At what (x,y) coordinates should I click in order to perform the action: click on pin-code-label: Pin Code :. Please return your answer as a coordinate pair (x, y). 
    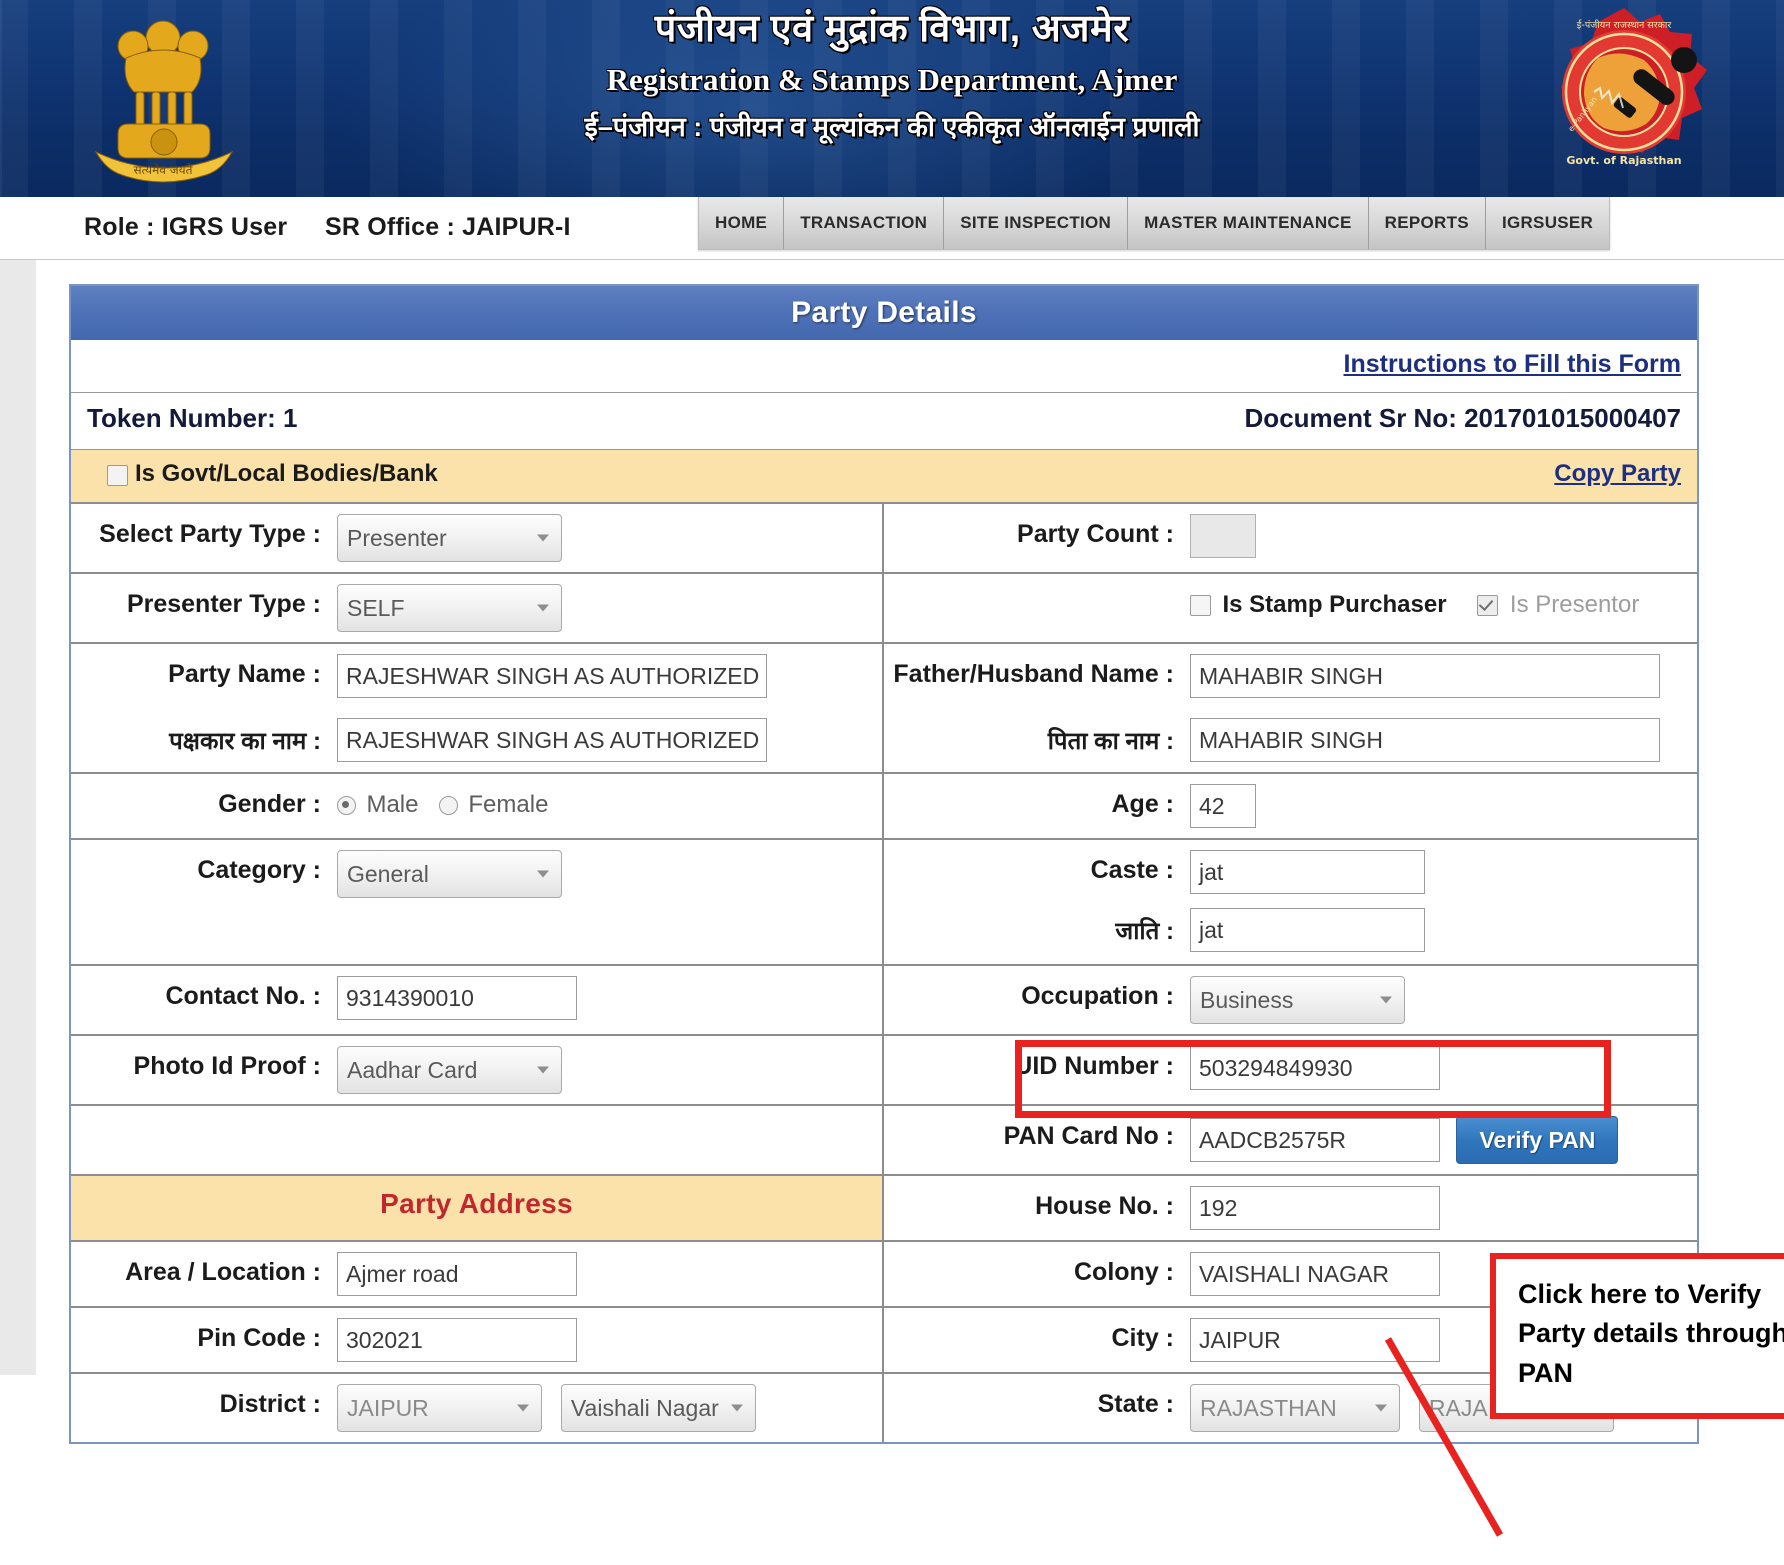
    Looking at the image, I should click on (259, 1338).